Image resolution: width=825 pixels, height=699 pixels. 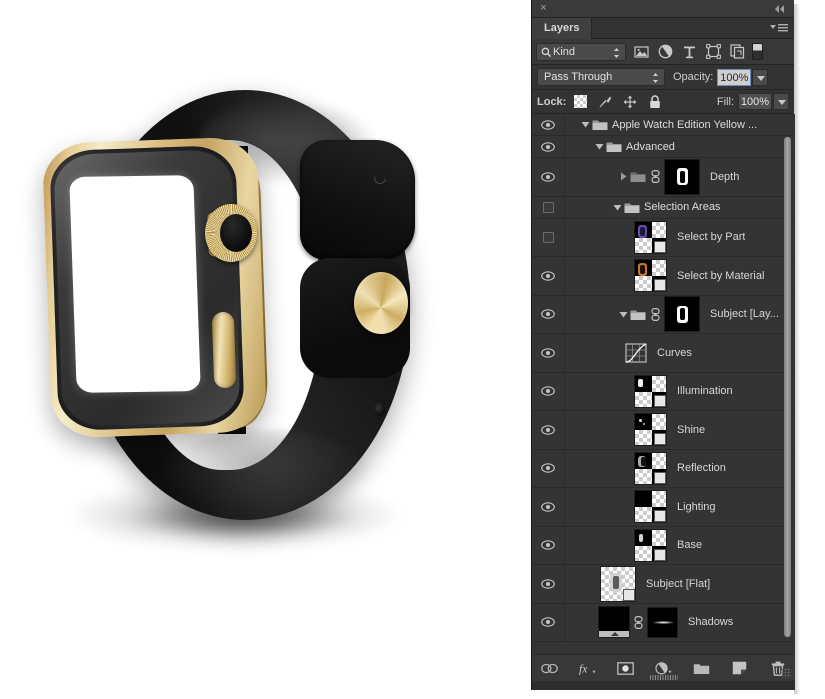 What do you see at coordinates (781, 101) in the screenshot?
I see `fill-slider-dropdown` at bounding box center [781, 101].